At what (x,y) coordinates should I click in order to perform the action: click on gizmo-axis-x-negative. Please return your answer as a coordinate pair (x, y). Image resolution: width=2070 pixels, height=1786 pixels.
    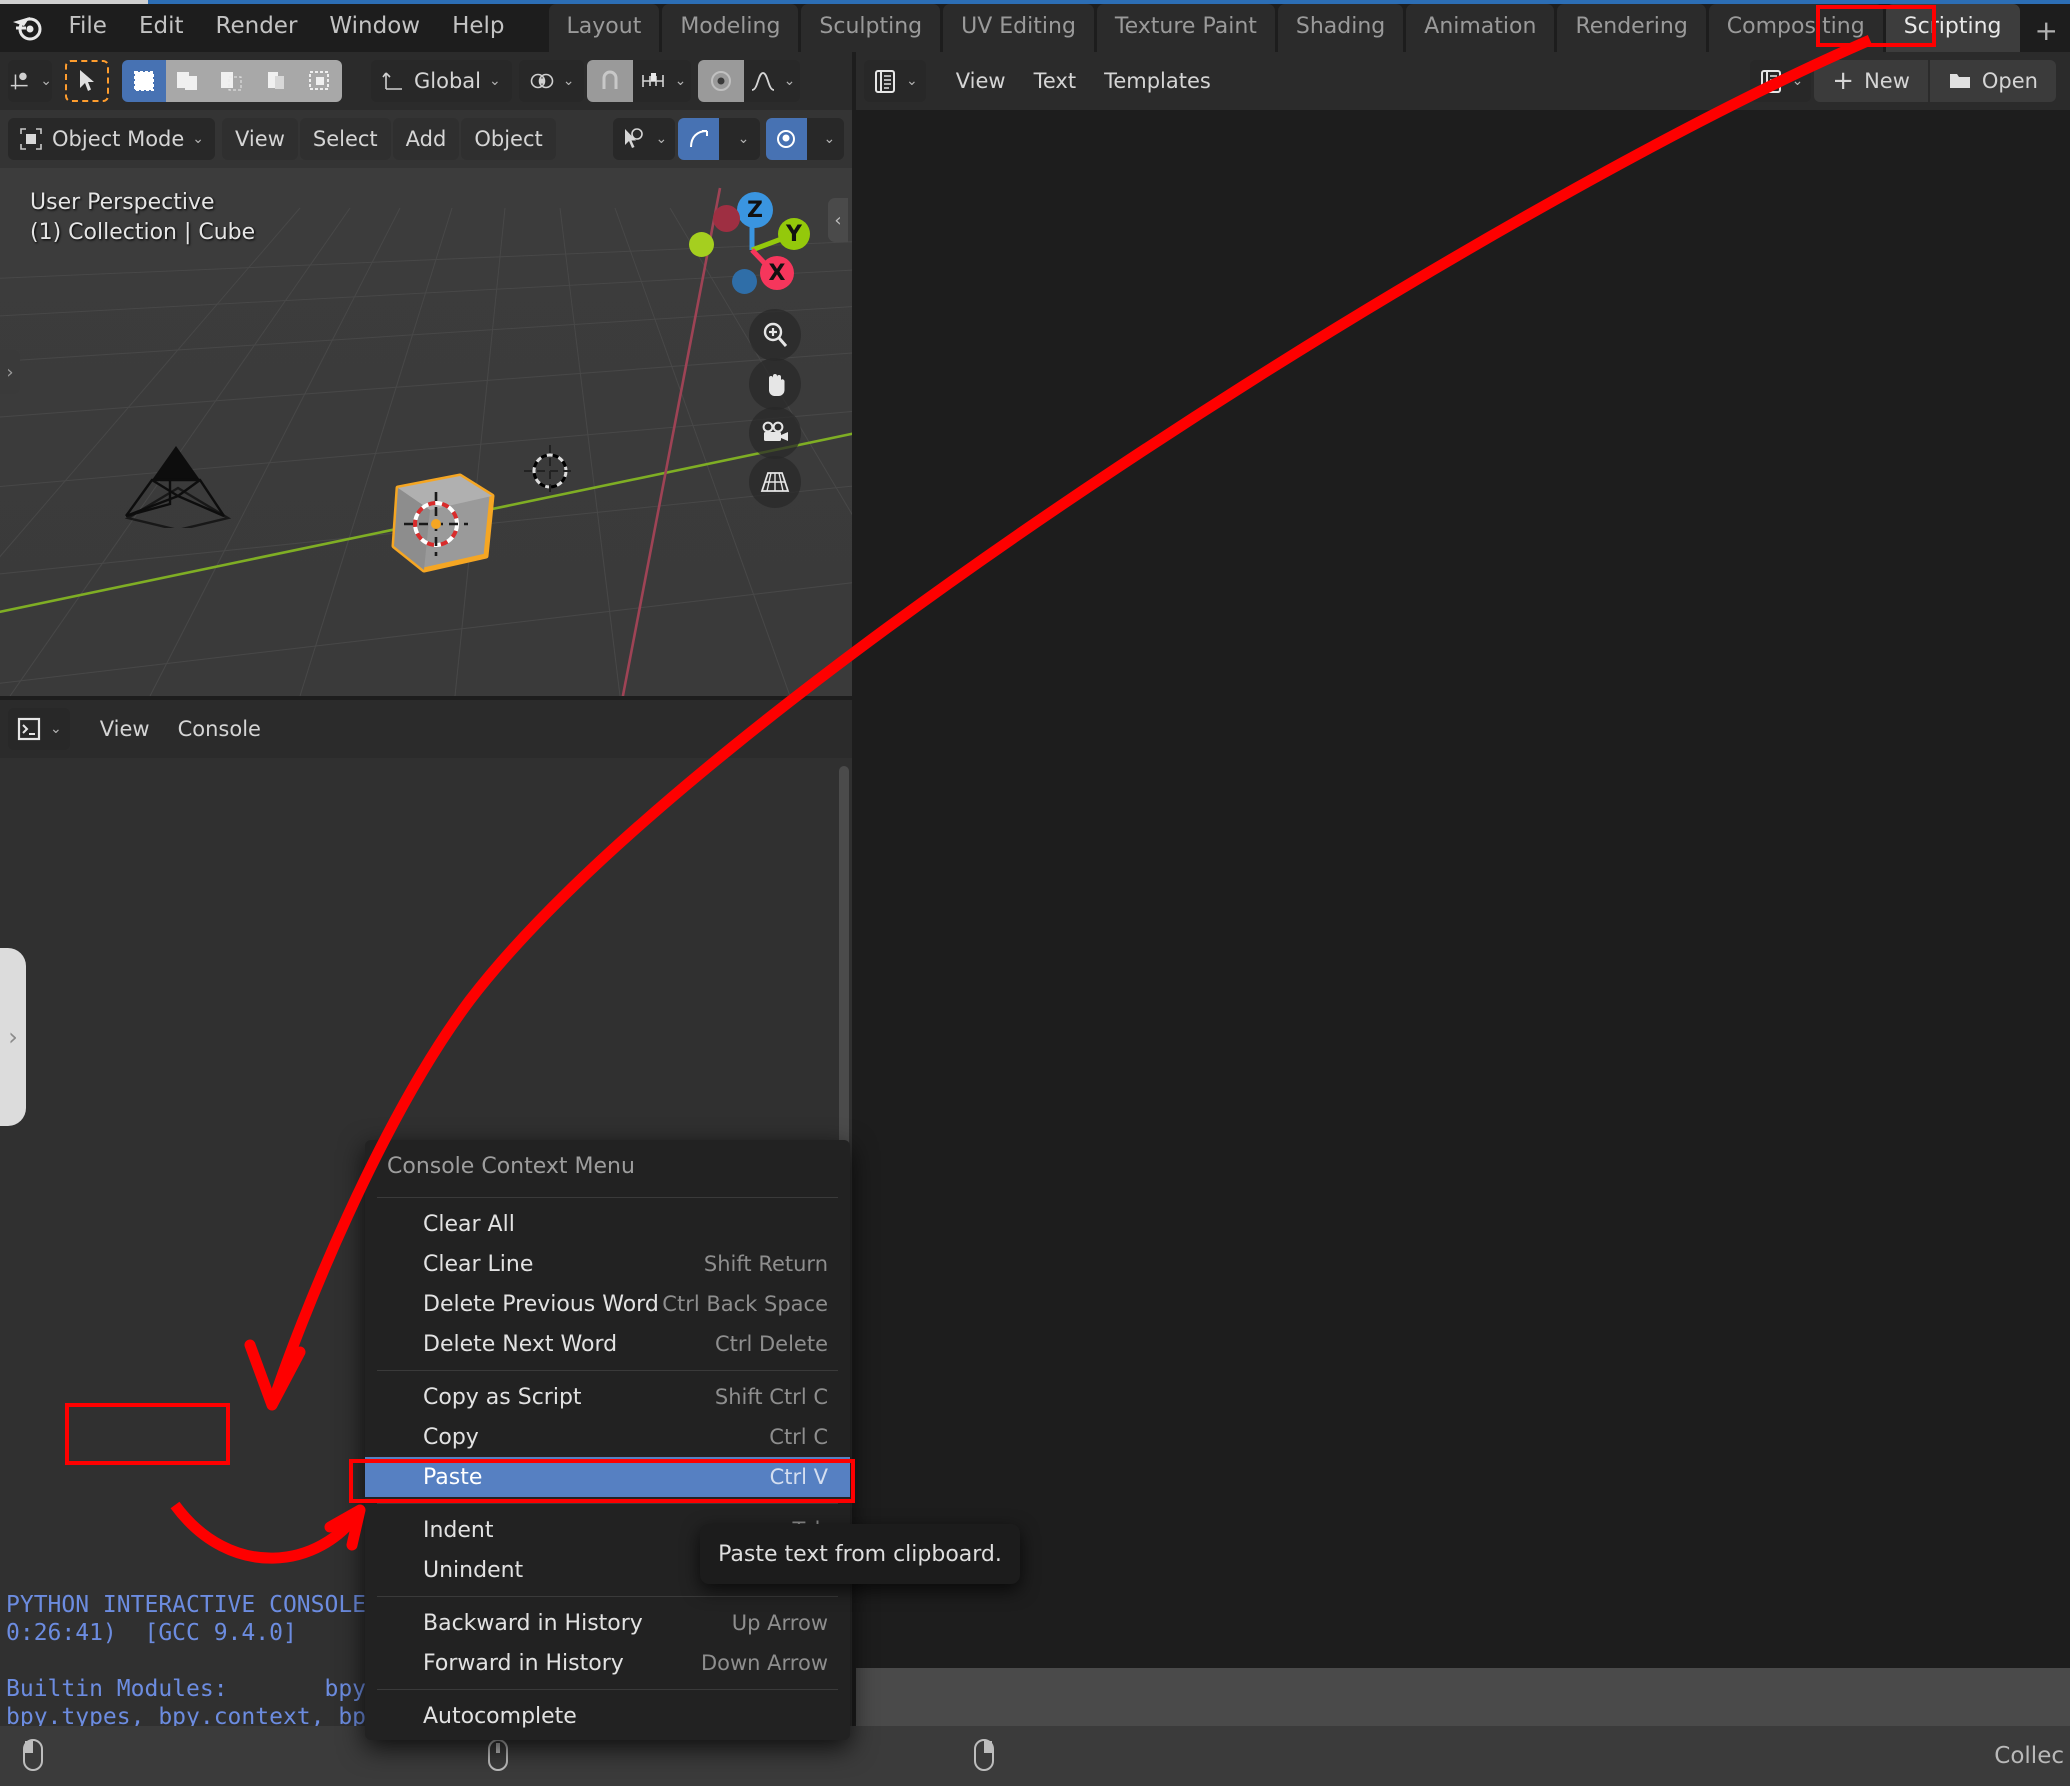
    Looking at the image, I should click on (726, 218).